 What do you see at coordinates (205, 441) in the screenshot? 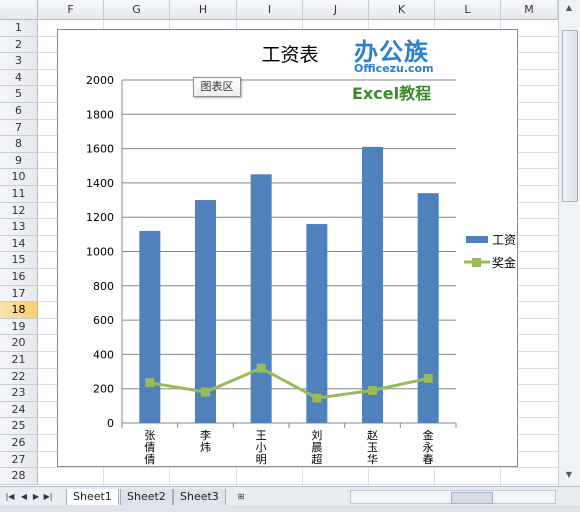
I see `x-tick-label: 李炜` at bounding box center [205, 441].